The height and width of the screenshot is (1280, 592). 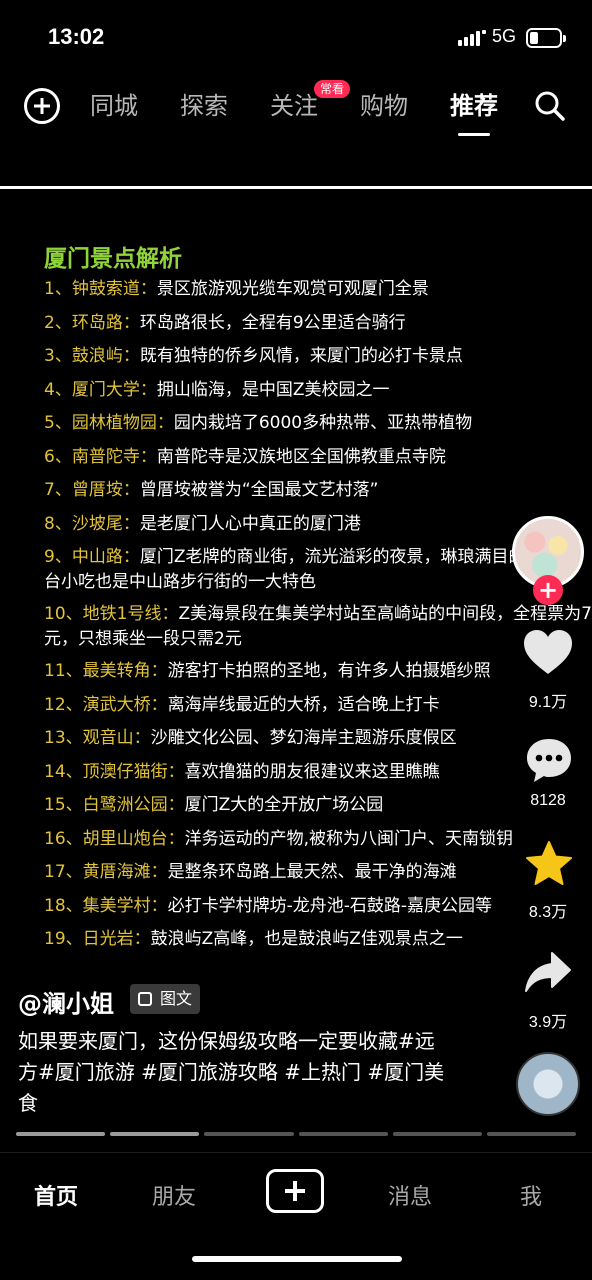 I want to click on attraction-item: 5、园林植物园：园内栽培了6000多种热带、亚热带植物, so click(x=318, y=424).